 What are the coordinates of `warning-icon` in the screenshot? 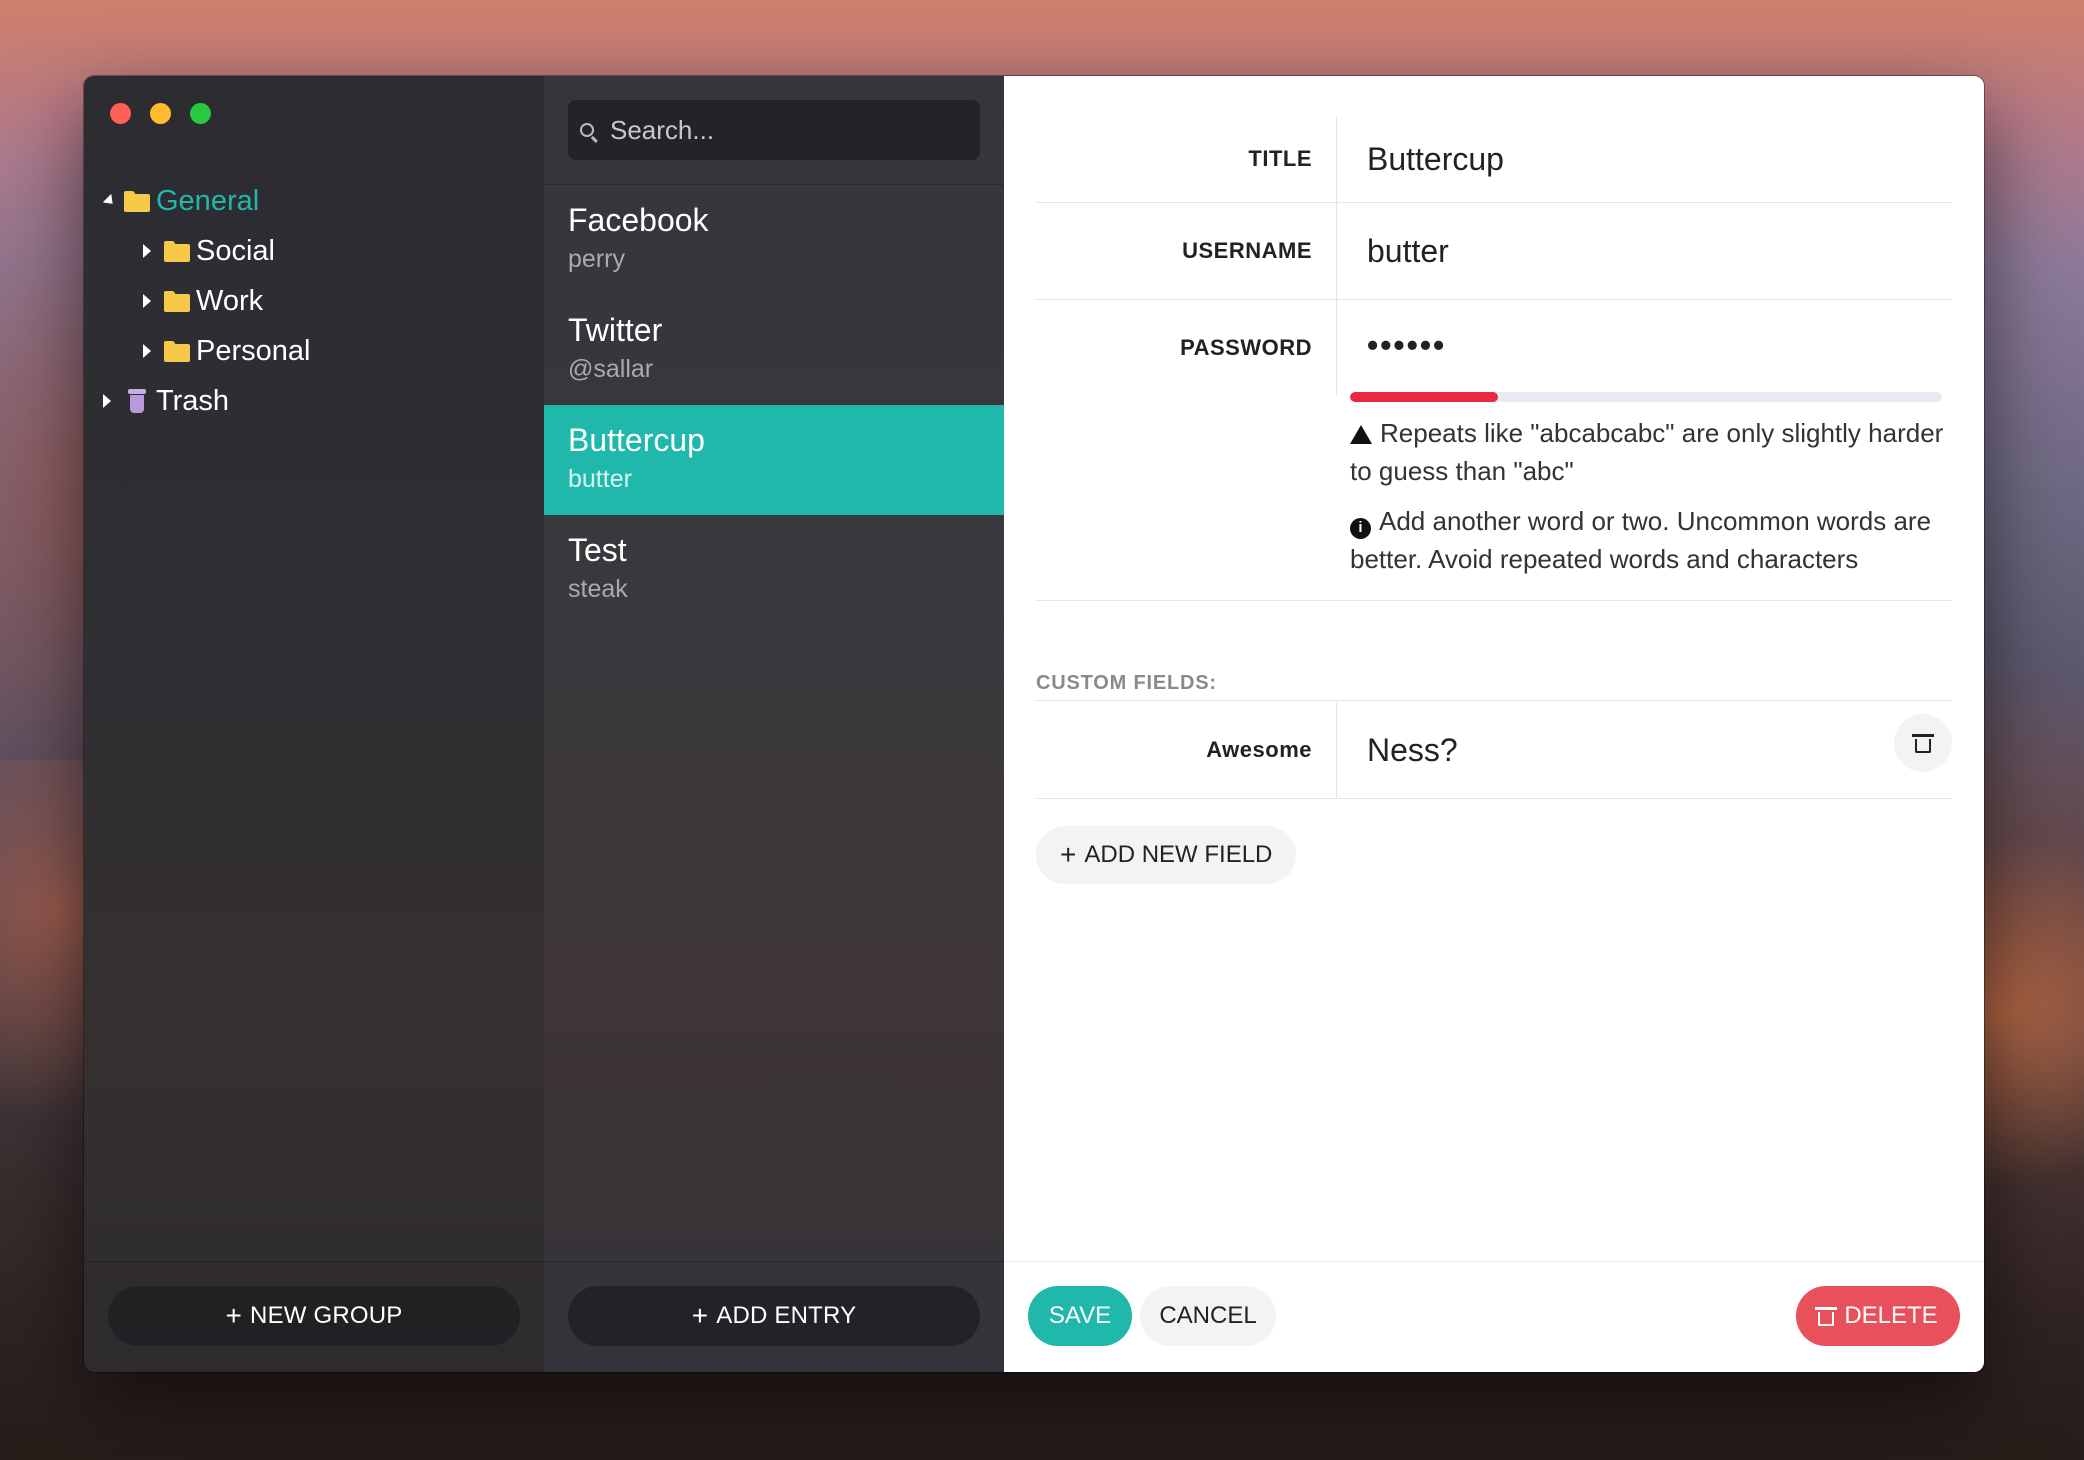 It's located at (1361, 434).